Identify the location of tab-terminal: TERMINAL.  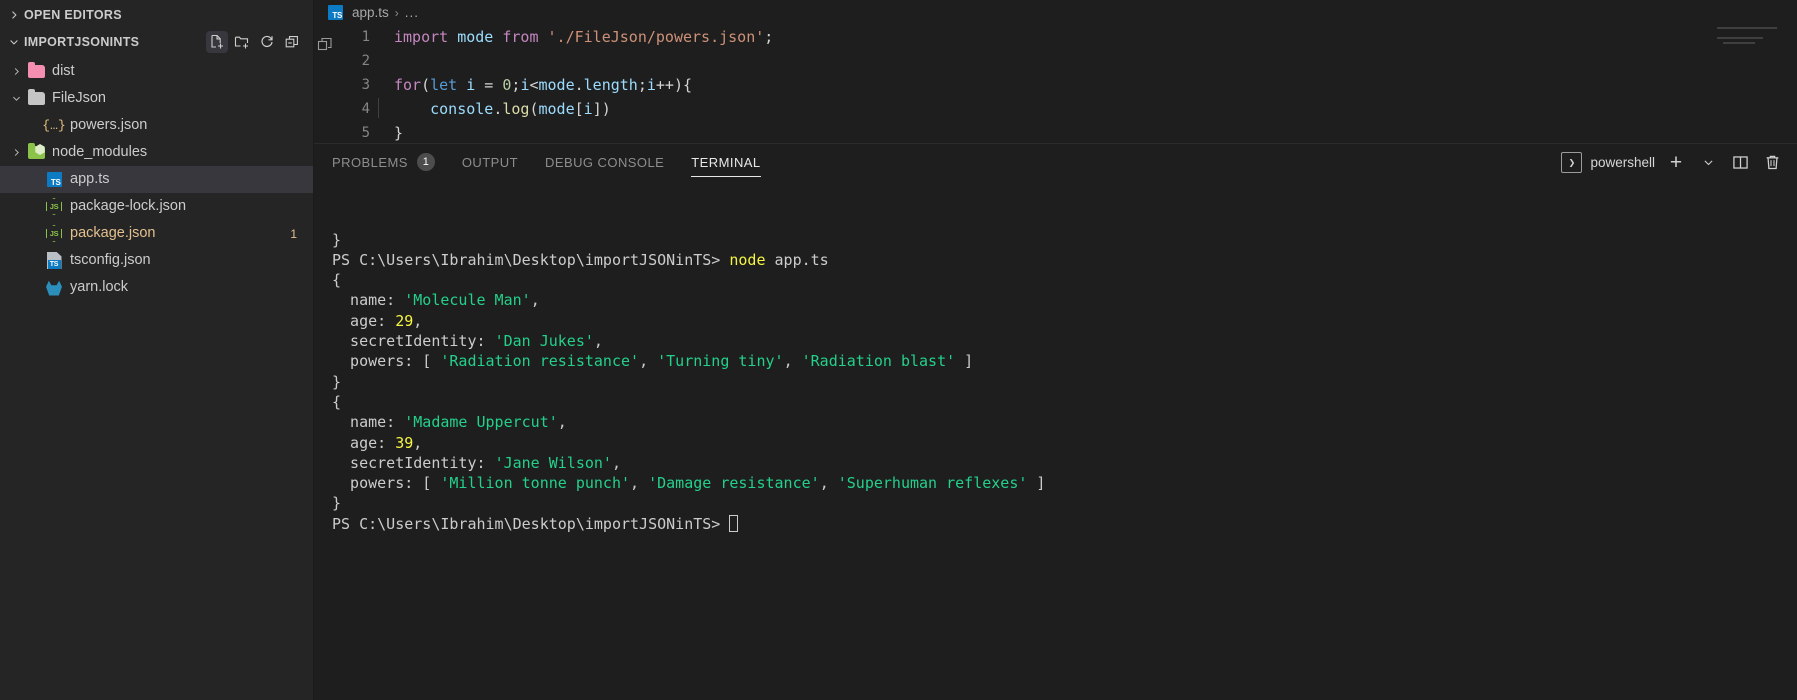
(726, 162).